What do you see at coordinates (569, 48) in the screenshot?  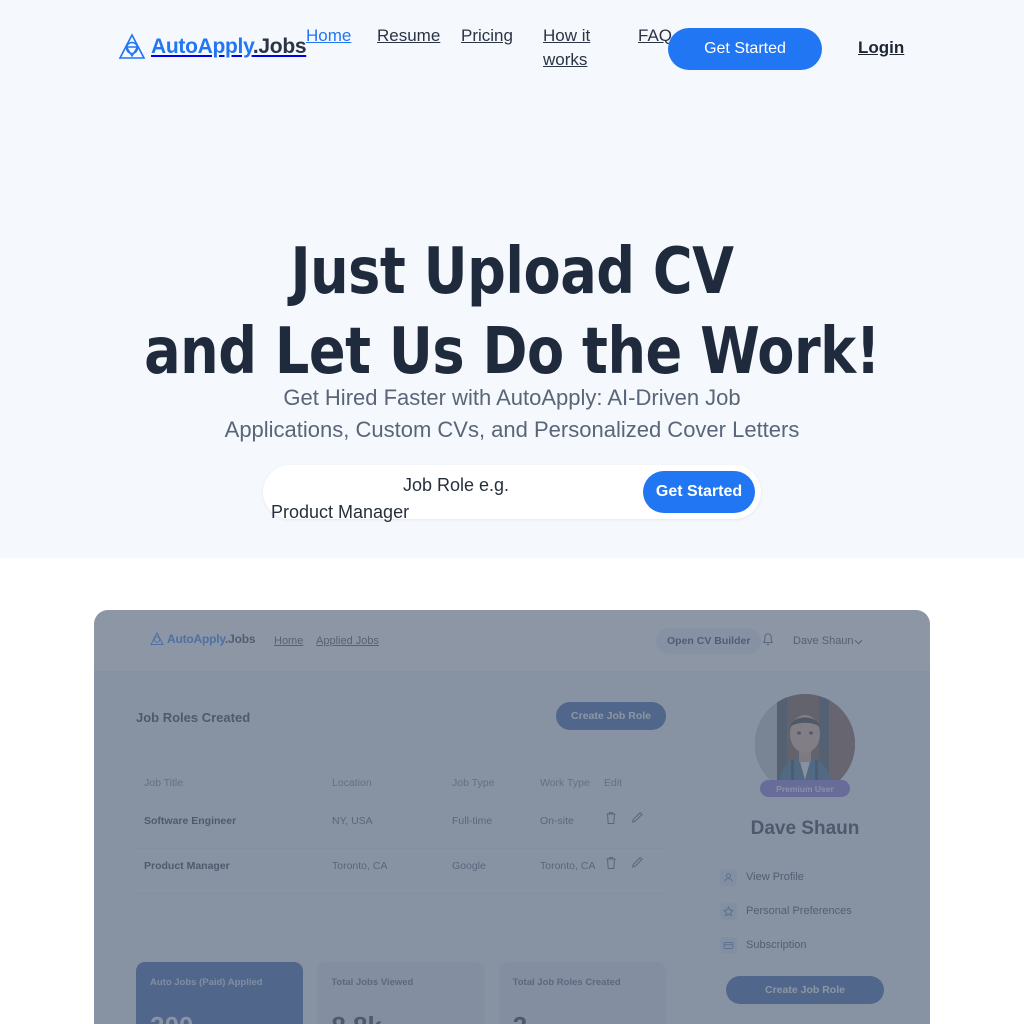 I see `nav-item-how-it-works: How it works` at bounding box center [569, 48].